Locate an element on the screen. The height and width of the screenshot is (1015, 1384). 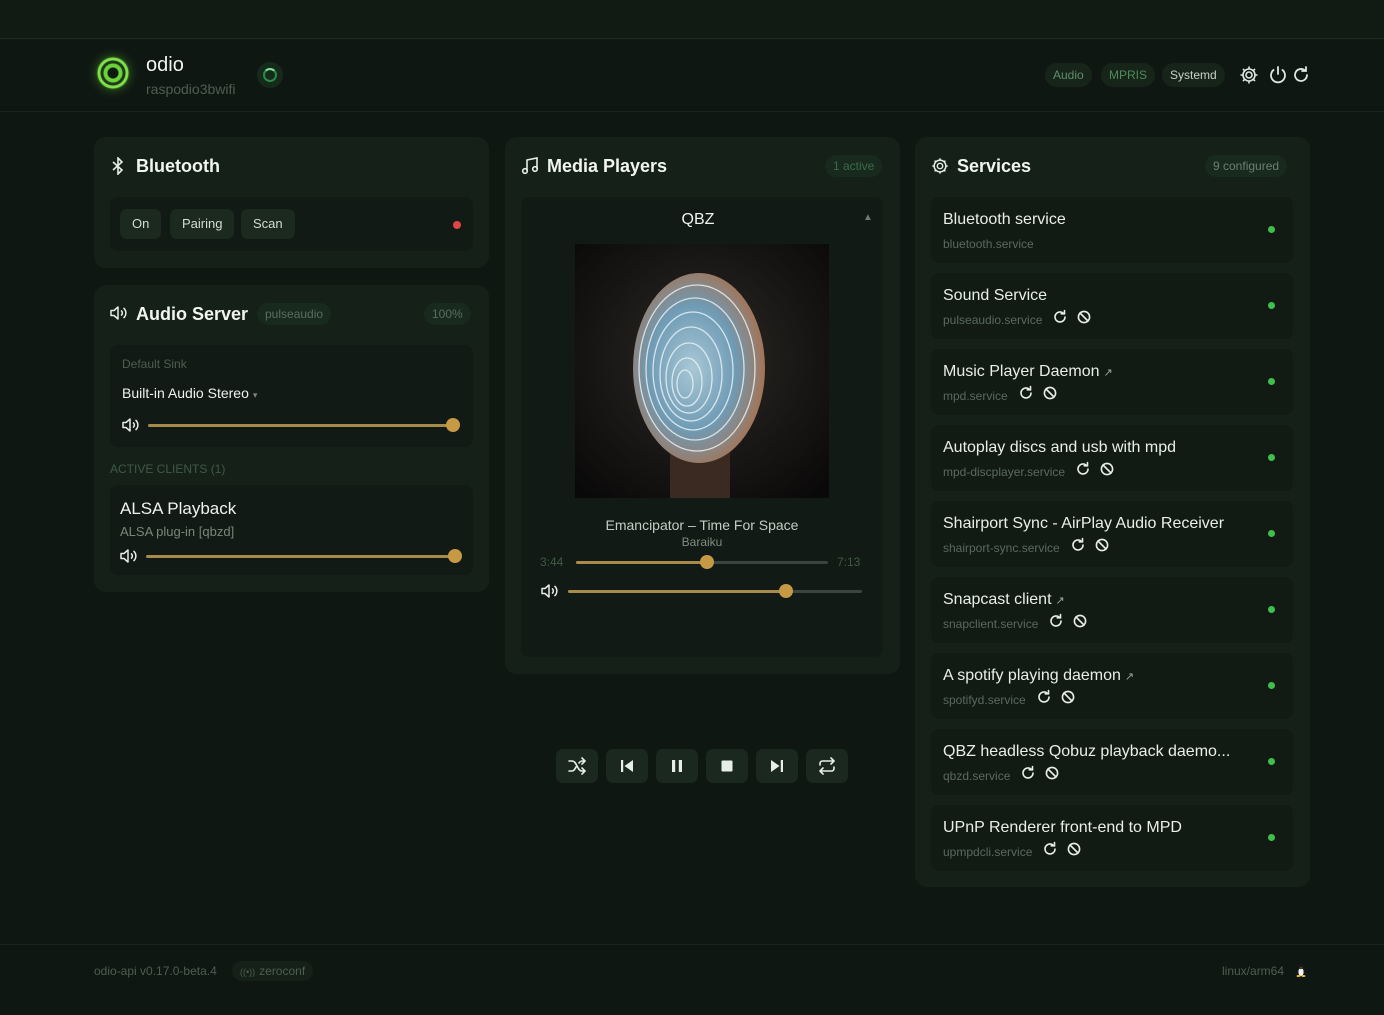
service-unit: shairport-sync.service is located at coordinates (1001, 548).